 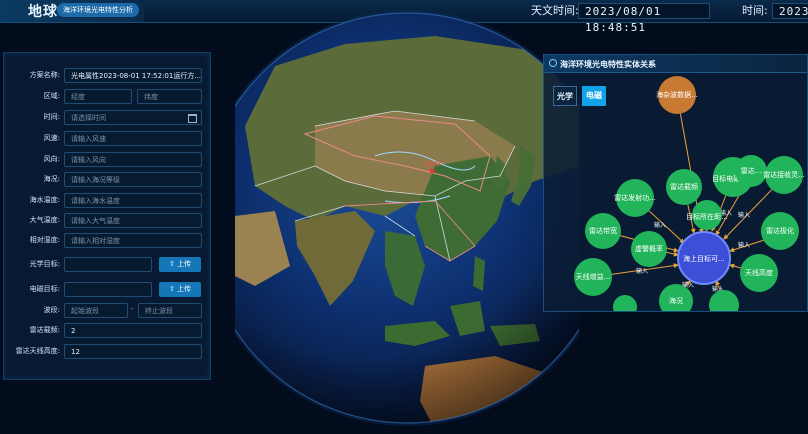 What do you see at coordinates (44, 200) in the screenshot?
I see `sea-temp-label: 海水温度:` at bounding box center [44, 200].